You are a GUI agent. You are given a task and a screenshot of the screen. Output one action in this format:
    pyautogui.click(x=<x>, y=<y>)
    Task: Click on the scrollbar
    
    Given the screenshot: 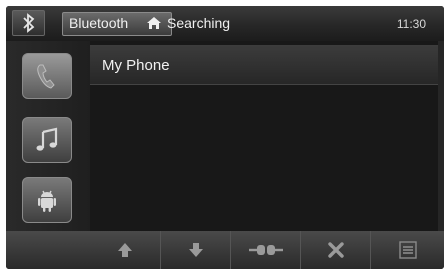 What is the action you would take?
    pyautogui.click(x=441, y=136)
    